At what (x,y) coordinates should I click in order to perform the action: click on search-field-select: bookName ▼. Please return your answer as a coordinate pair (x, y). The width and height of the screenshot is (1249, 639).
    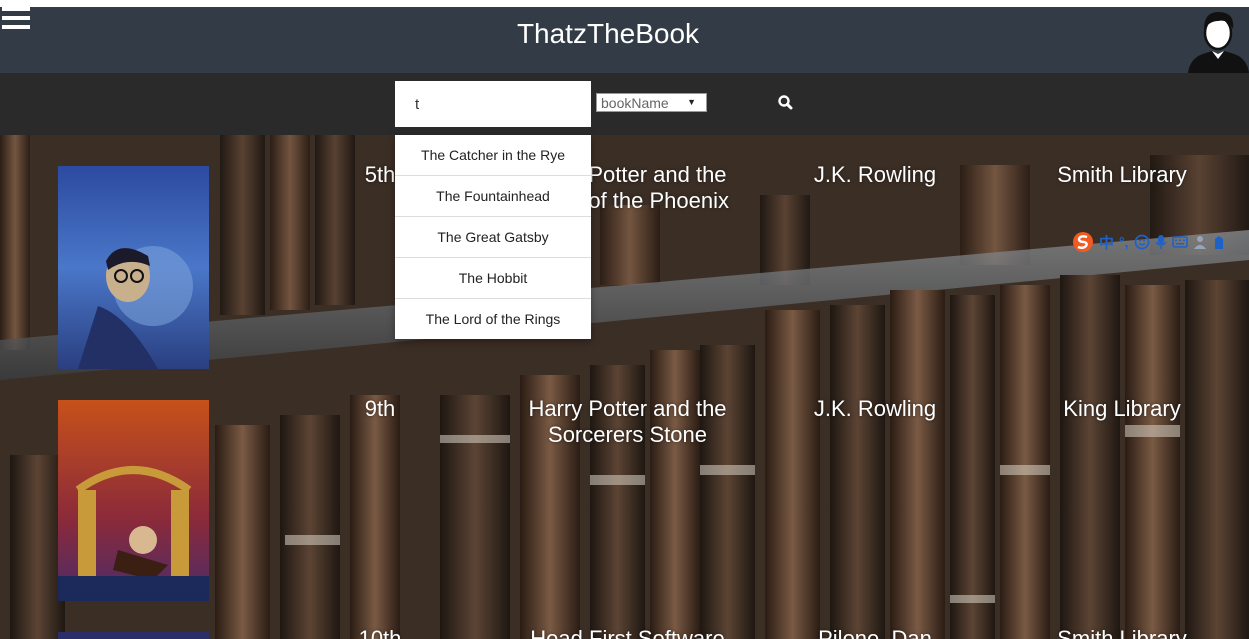
    Looking at the image, I should click on (651, 102).